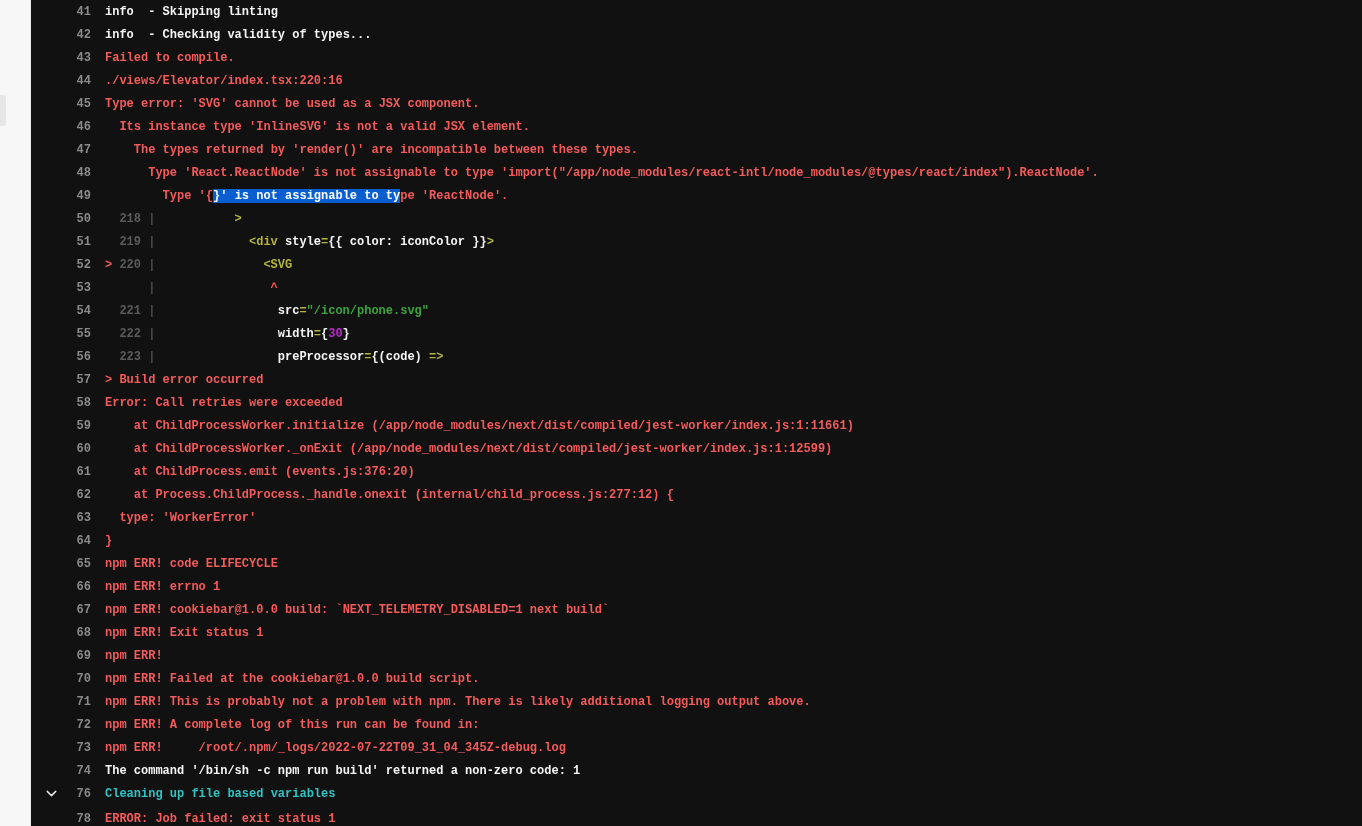 The width and height of the screenshot is (1362, 826). Describe the element at coordinates (482, 449) in the screenshot. I see `log-text: at ChildProcessWorker._onExit (/app/node_modules/next/dist/compiled/jest-worker/index.js:1:12599)` at that location.